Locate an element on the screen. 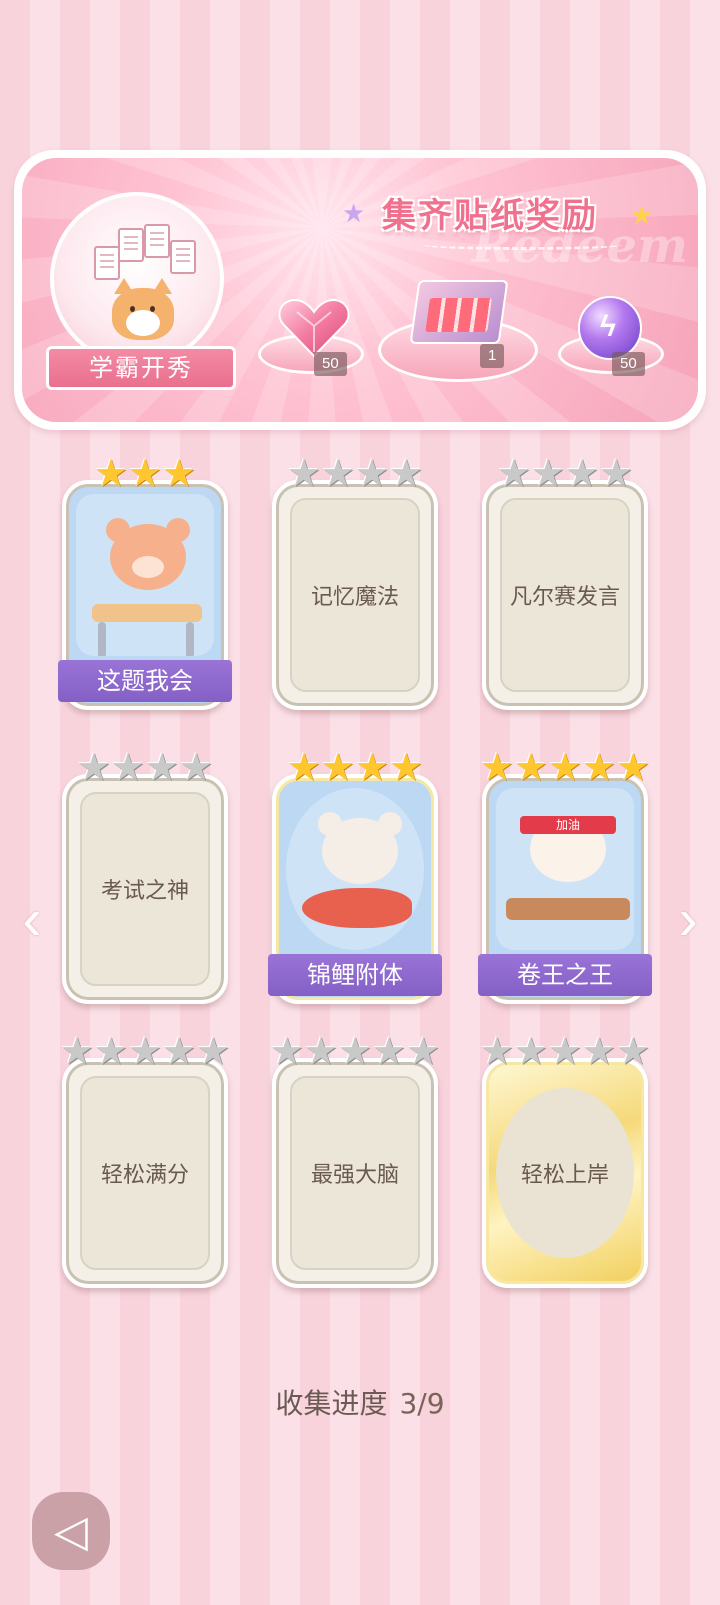 The image size is (720, 1605). exam-papers-icon is located at coordinates (145, 259).